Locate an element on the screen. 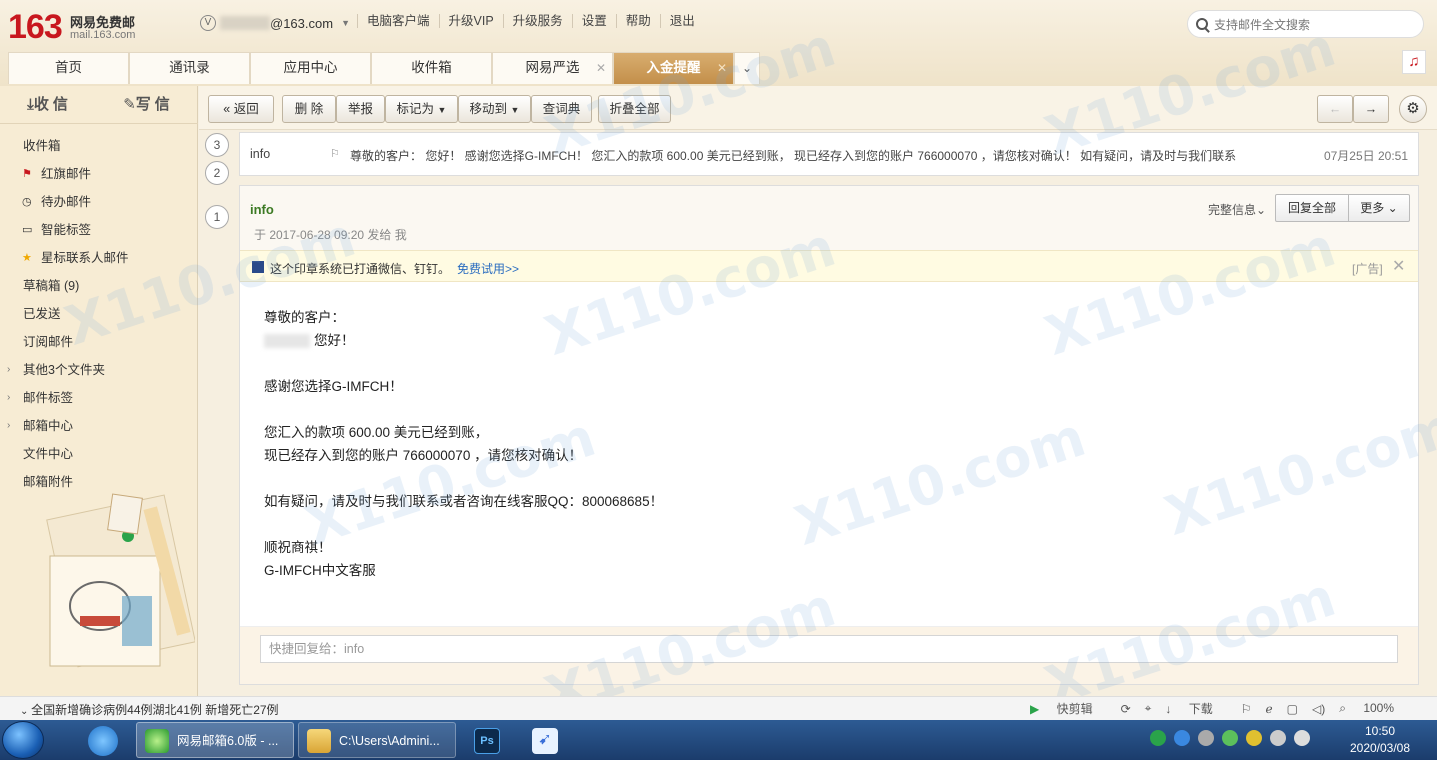  tray-network-icon is located at coordinates (1206, 738).